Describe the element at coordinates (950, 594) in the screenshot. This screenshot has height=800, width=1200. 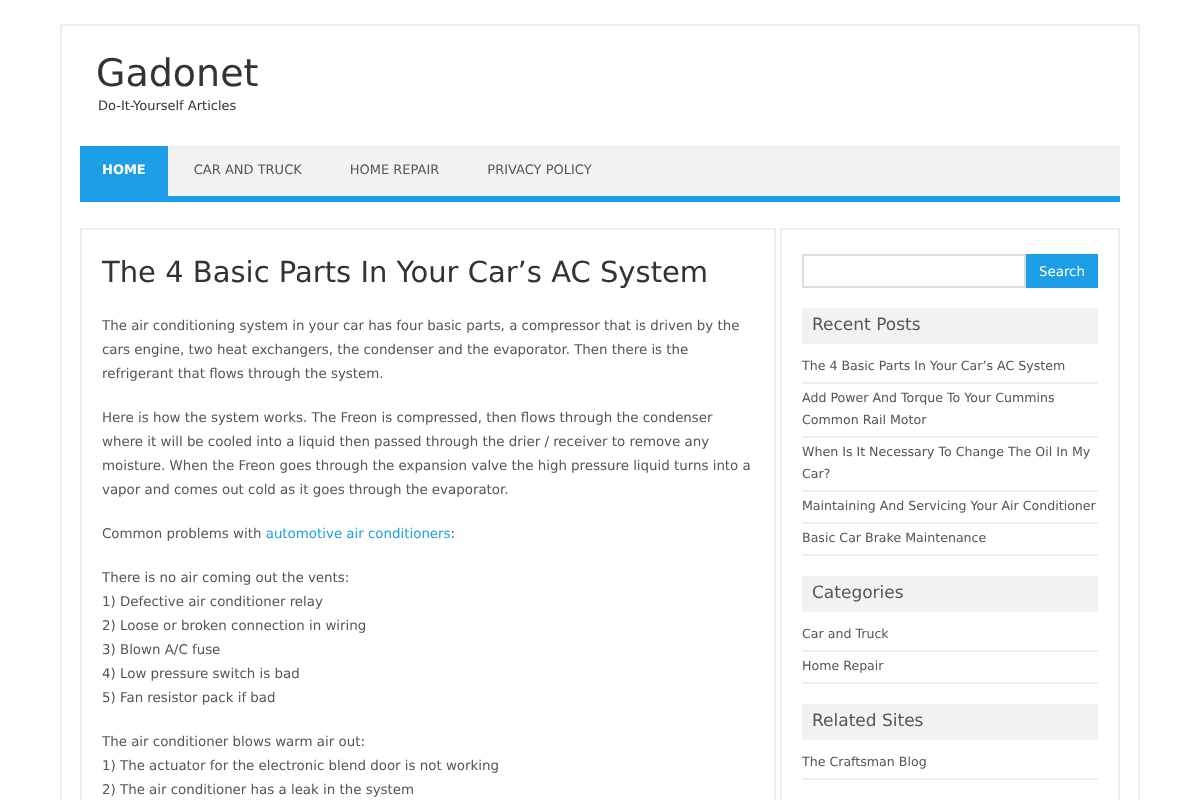
I see `widget-title: Categories` at that location.